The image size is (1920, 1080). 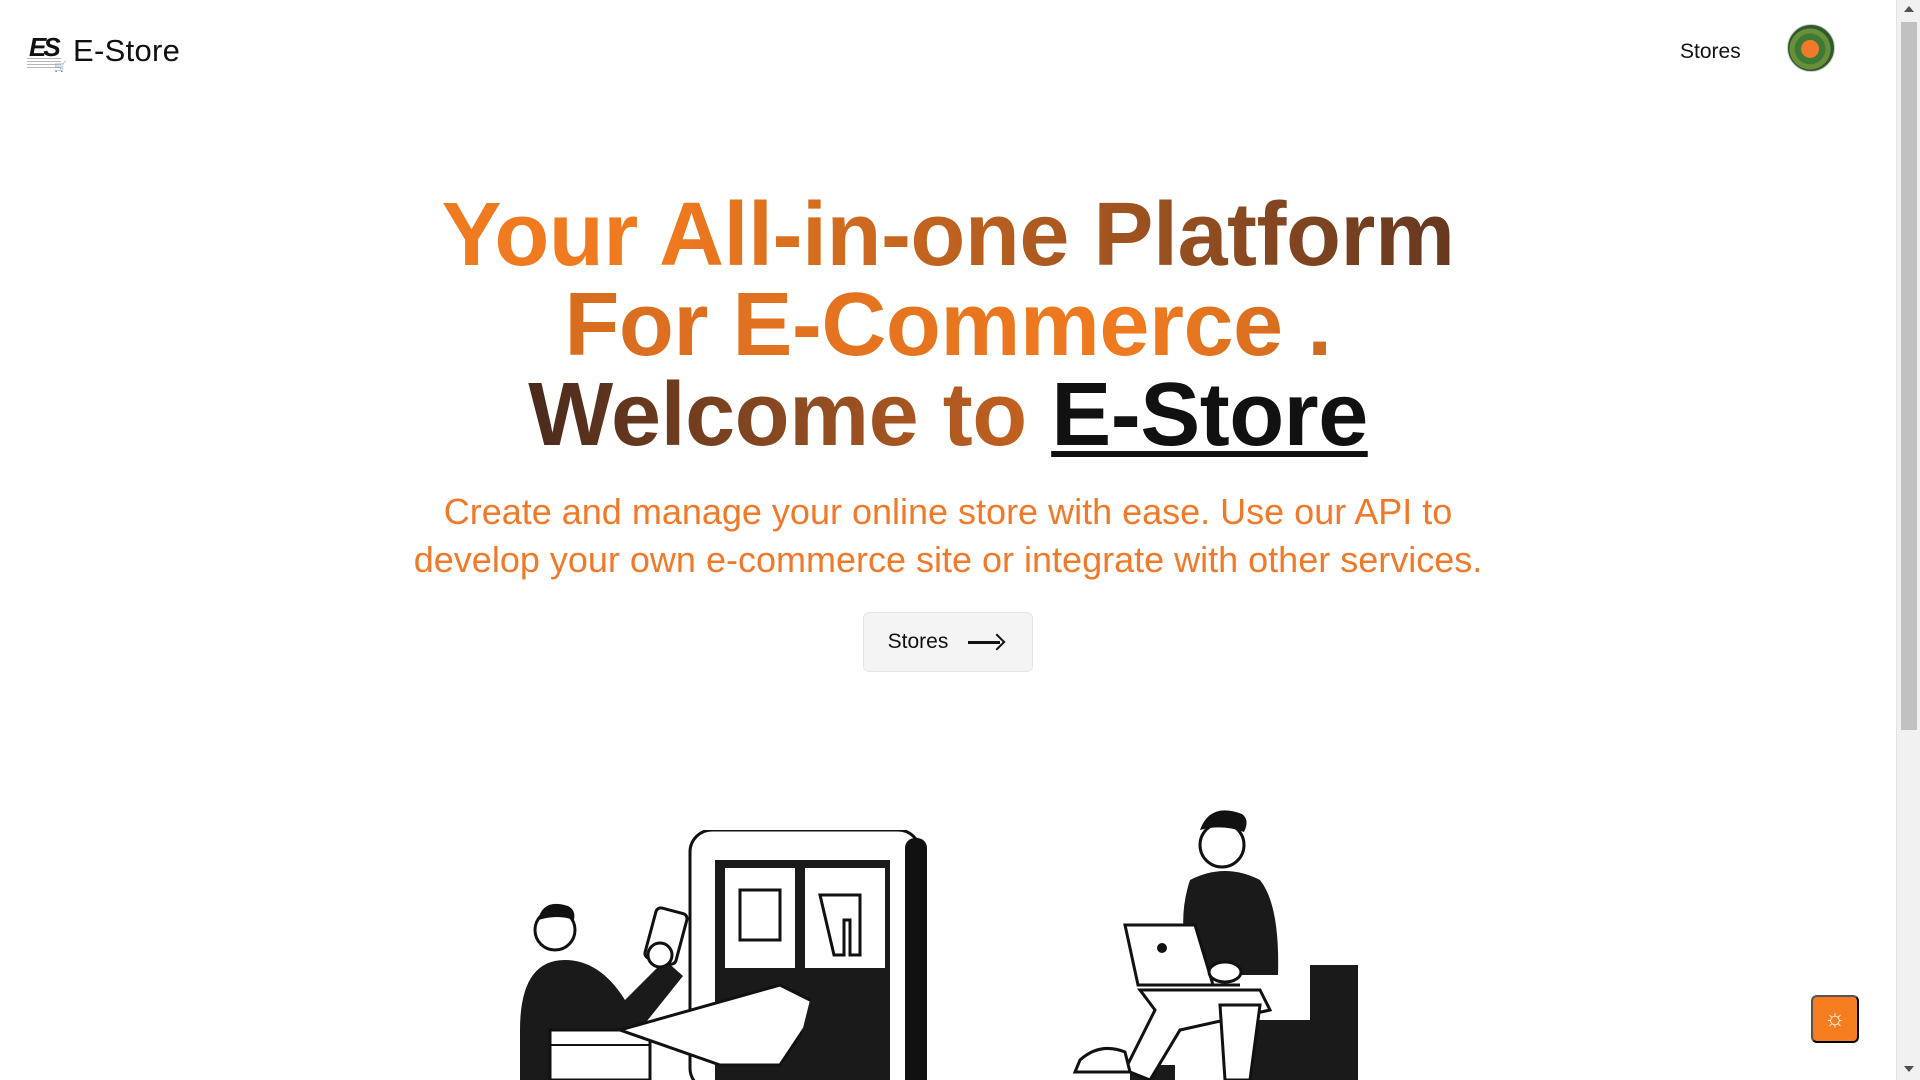 I want to click on arrow-right-icon, so click(x=986, y=642).